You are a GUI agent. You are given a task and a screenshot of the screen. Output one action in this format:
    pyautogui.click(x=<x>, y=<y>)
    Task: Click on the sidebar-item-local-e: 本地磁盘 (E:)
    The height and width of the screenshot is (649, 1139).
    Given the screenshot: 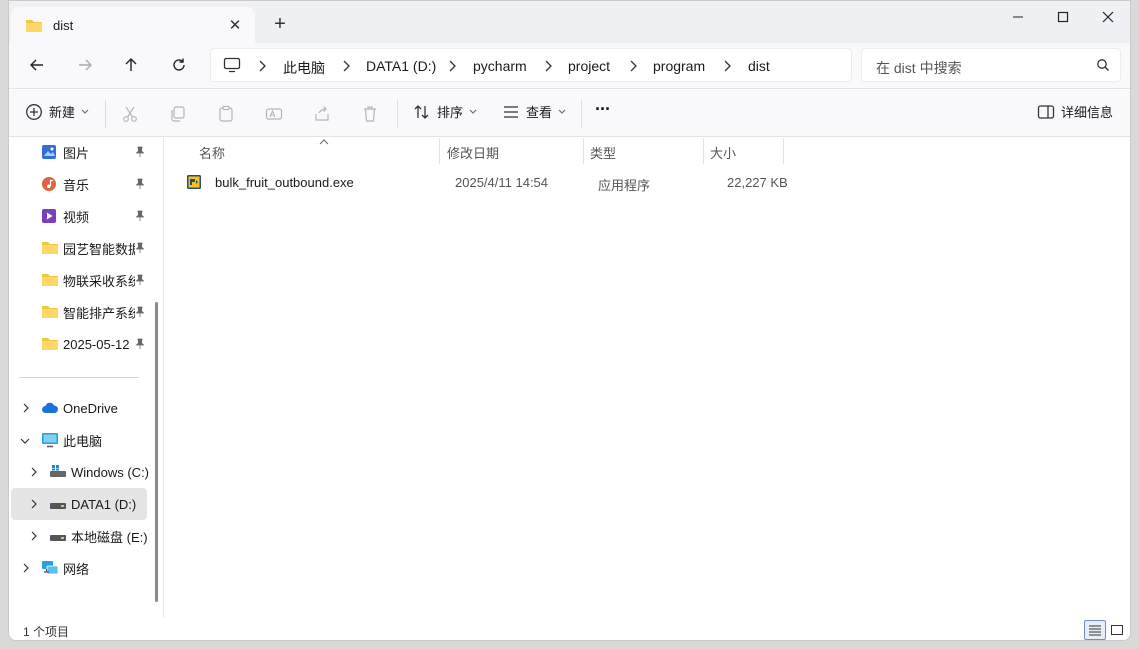 What is the action you would take?
    pyautogui.click(x=82, y=536)
    